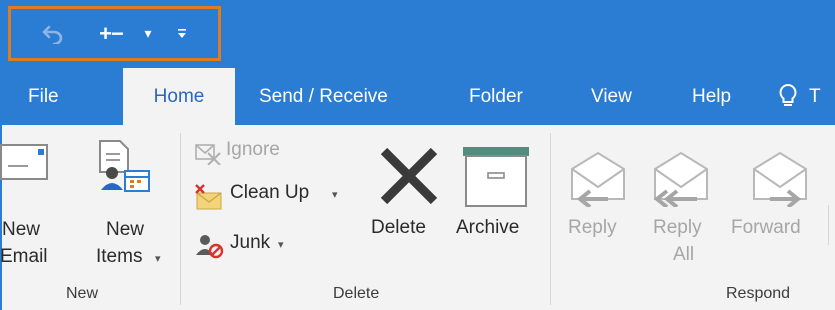  What do you see at coordinates (758, 293) in the screenshot?
I see `group-label-respond: Respond` at bounding box center [758, 293].